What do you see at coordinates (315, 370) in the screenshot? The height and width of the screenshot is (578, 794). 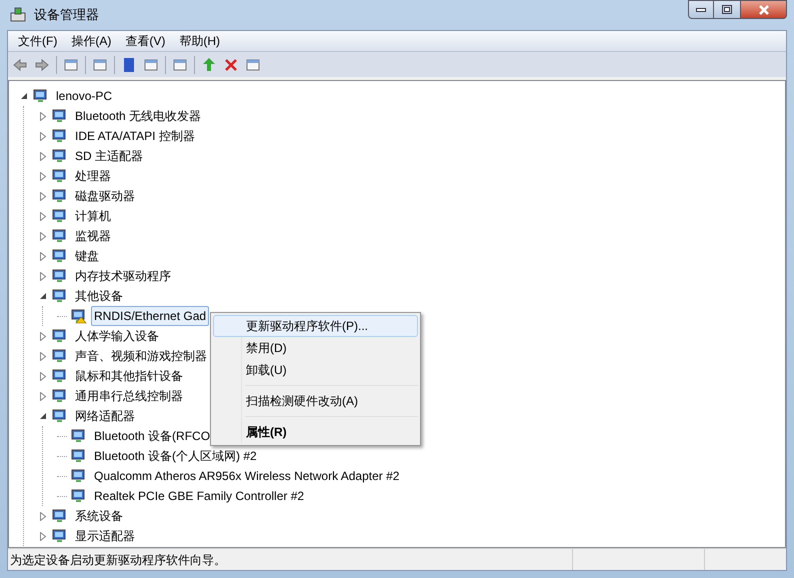 I see `context-menu-item: 卸载(U)` at bounding box center [315, 370].